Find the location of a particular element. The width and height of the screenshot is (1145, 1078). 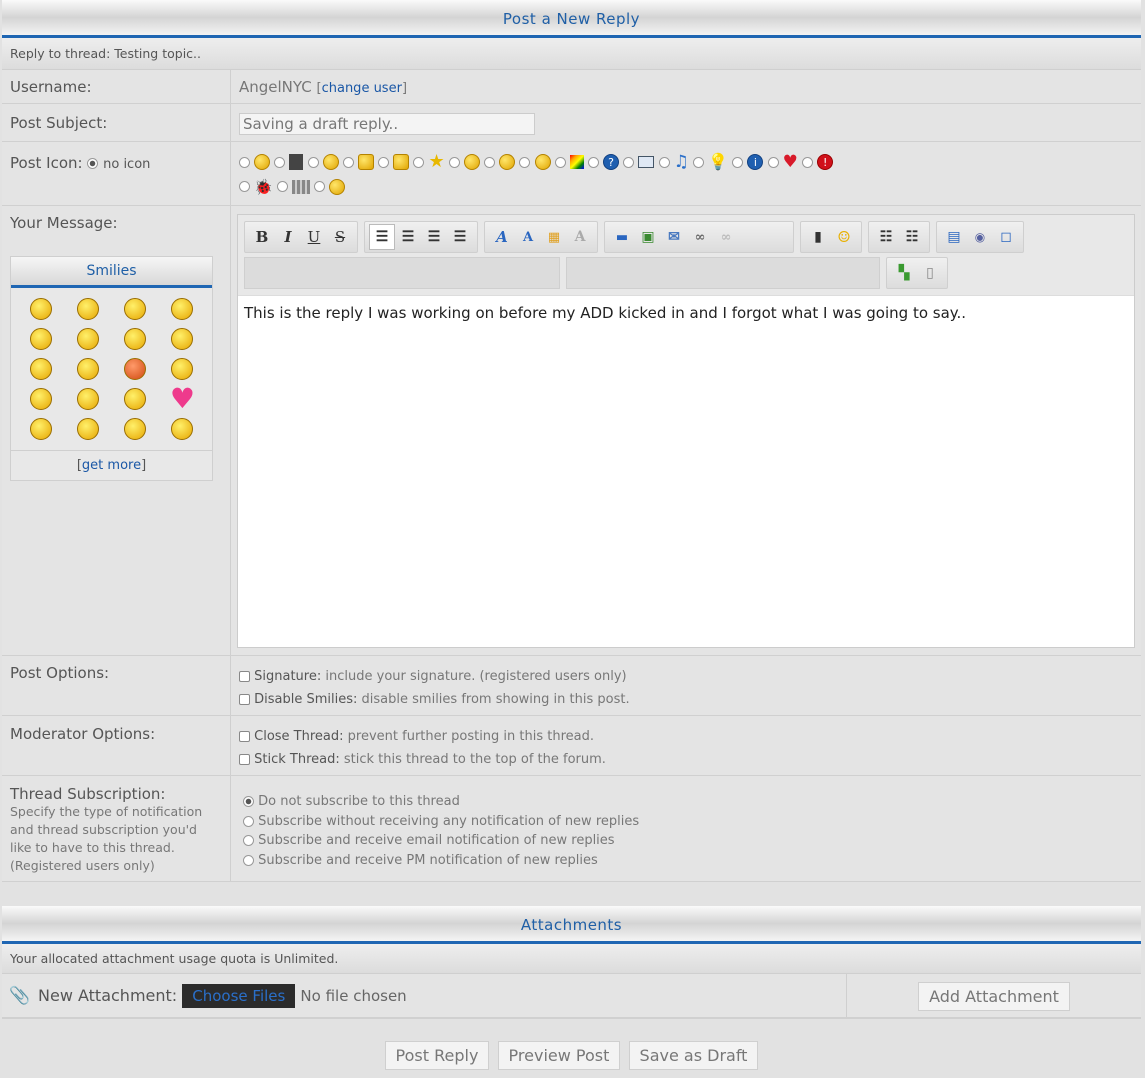

heart-icon: ♥ is located at coordinates (790, 162).